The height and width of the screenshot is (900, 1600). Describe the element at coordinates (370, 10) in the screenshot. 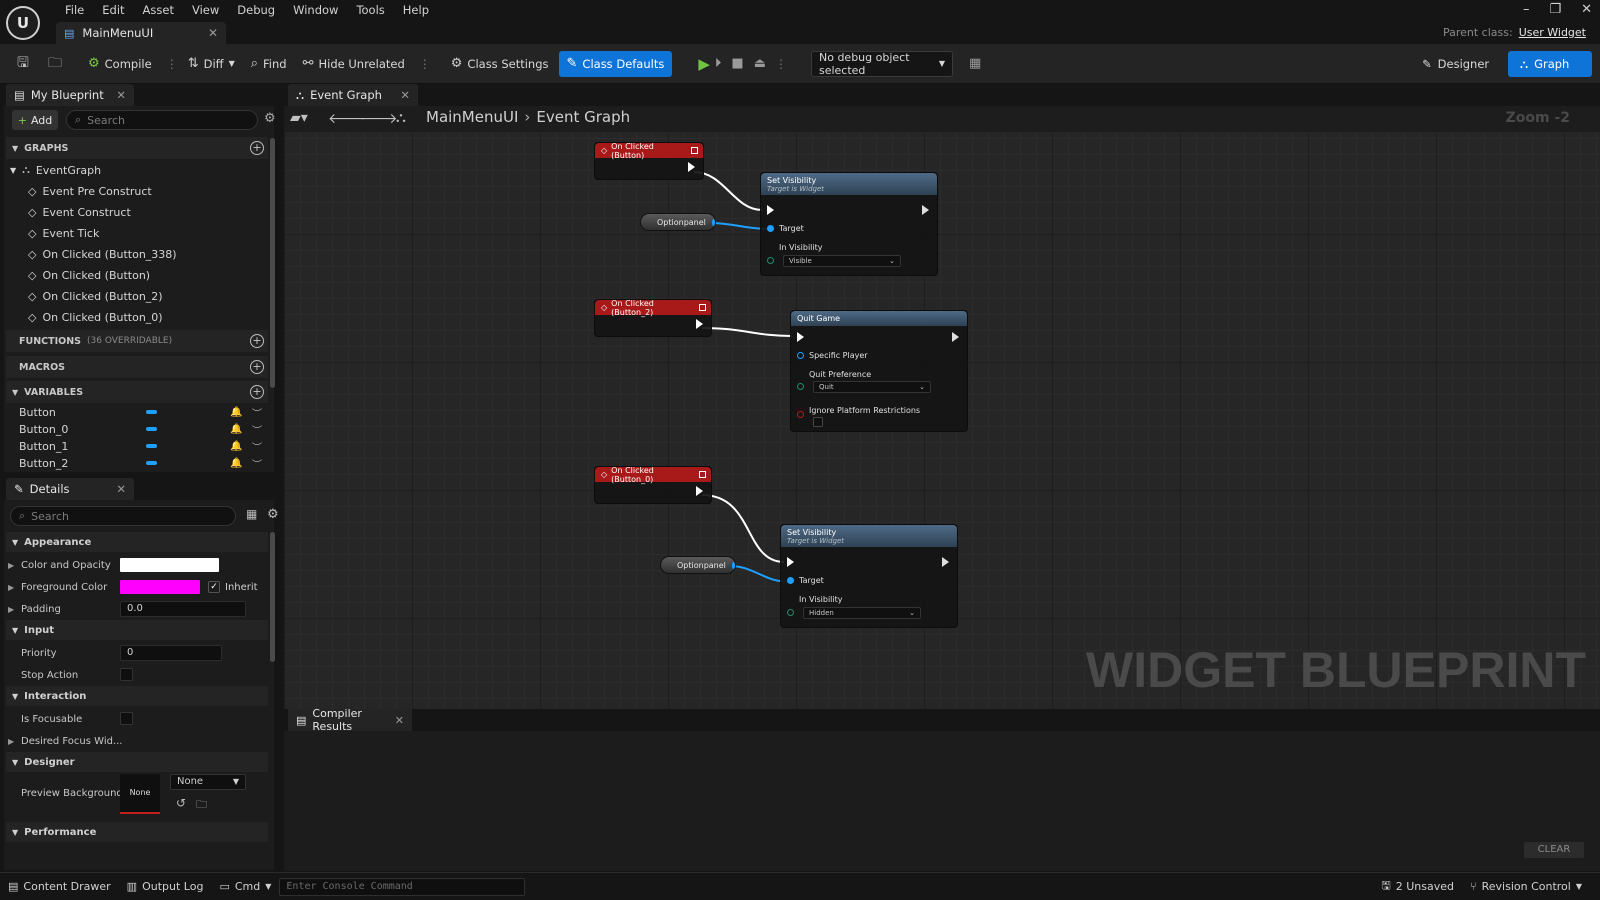

I see `menu-tools: Tools` at that location.